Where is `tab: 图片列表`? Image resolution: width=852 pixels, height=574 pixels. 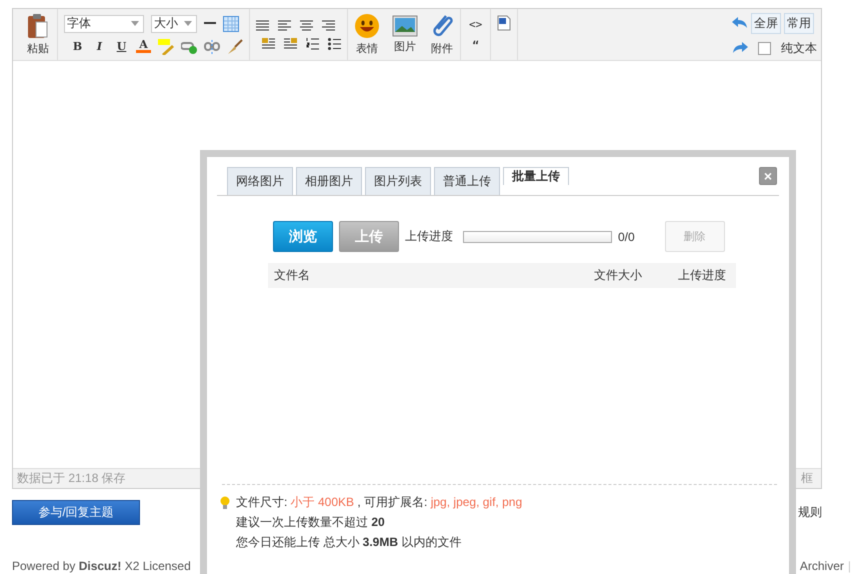
tab: 图片列表 is located at coordinates (398, 181).